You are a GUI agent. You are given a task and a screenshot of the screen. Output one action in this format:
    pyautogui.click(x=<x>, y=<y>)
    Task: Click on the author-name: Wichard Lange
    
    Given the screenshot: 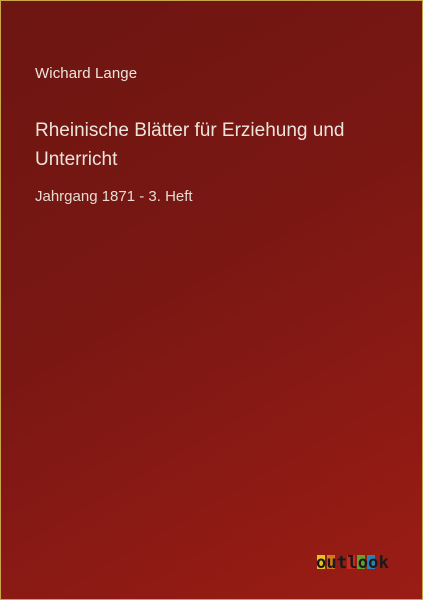 What is the action you would take?
    pyautogui.click(x=86, y=73)
    